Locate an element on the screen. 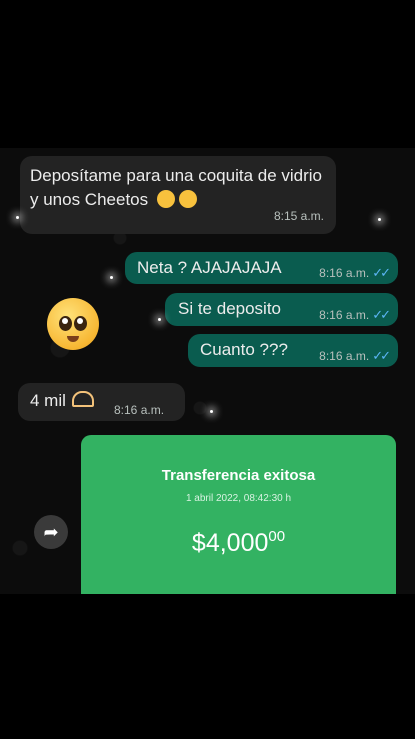 Image resolution: width=415 pixels, height=739 pixels. message-text: Neta ? AJAJAJAJA is located at coordinates (209, 267).